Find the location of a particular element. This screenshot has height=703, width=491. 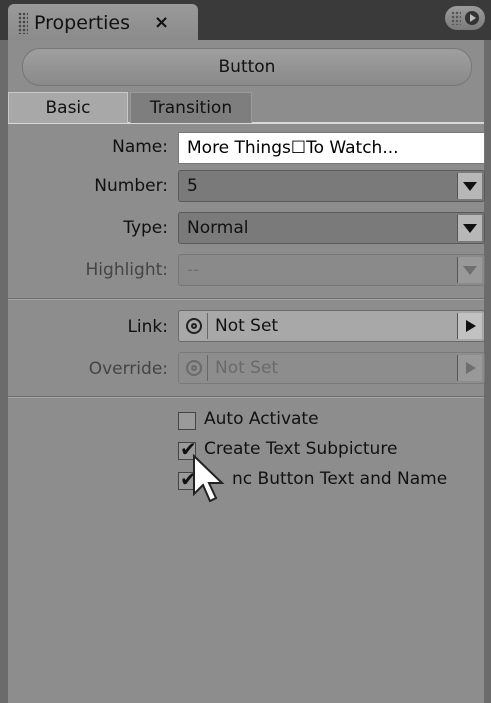

close-icon: × is located at coordinates (161, 22).